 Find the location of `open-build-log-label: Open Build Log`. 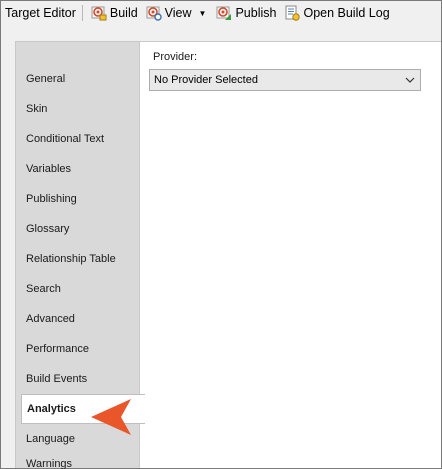

open-build-log-label: Open Build Log is located at coordinates (346, 13).